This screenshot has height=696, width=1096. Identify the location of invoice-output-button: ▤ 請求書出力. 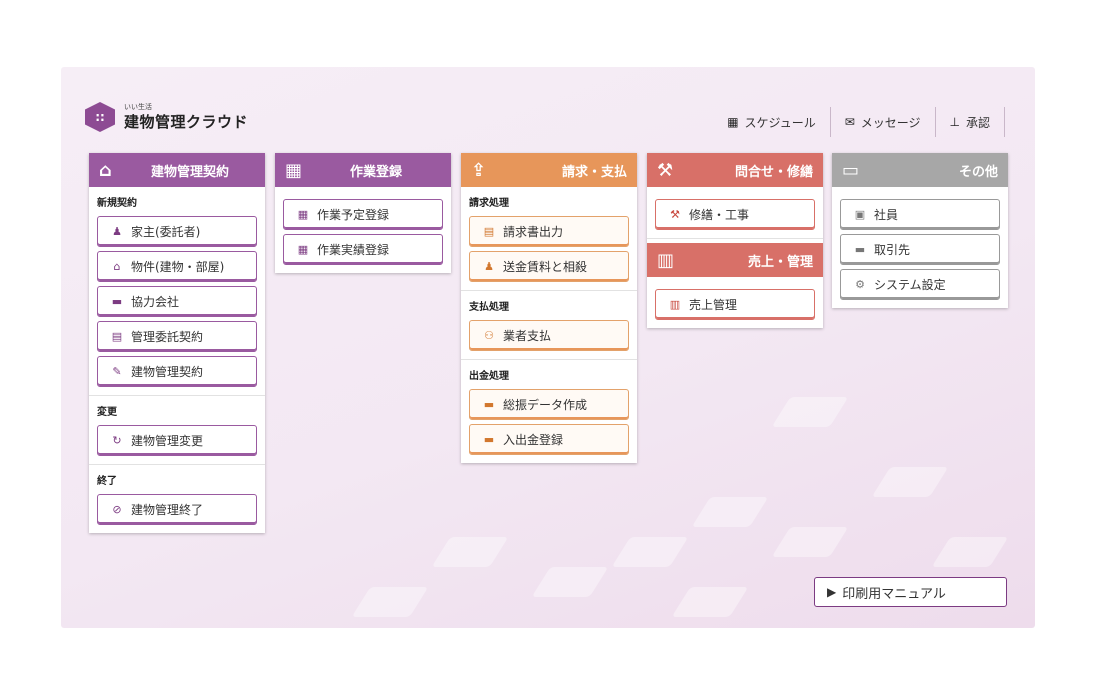
(549, 231).